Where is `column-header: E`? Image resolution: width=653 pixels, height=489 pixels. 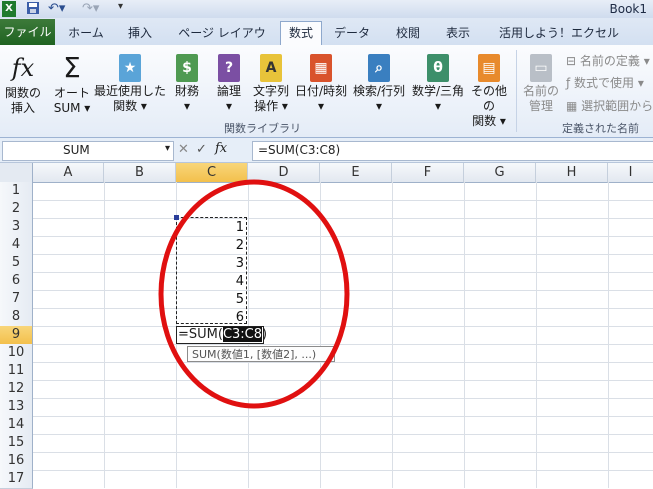
column-header: E is located at coordinates (356, 173).